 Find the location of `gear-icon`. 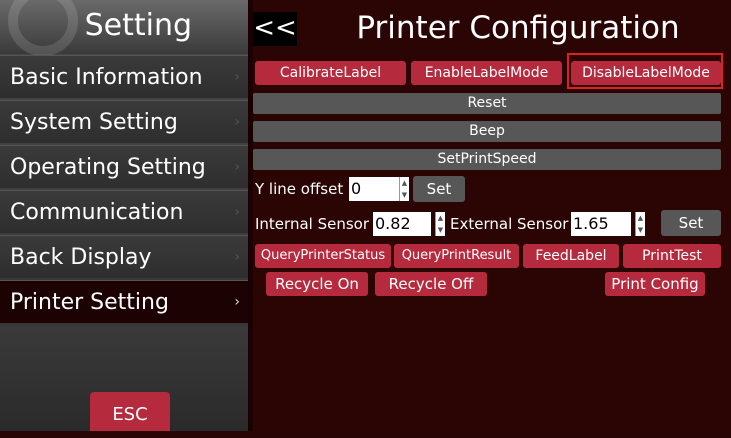

gear-icon is located at coordinates (43, 28).